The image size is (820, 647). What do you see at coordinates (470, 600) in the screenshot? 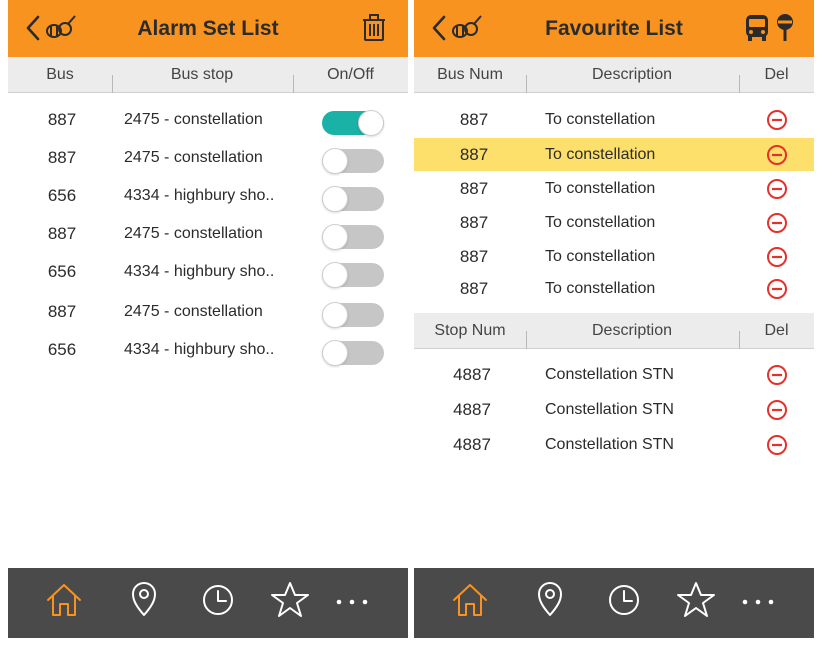
I see `home-icon` at bounding box center [470, 600].